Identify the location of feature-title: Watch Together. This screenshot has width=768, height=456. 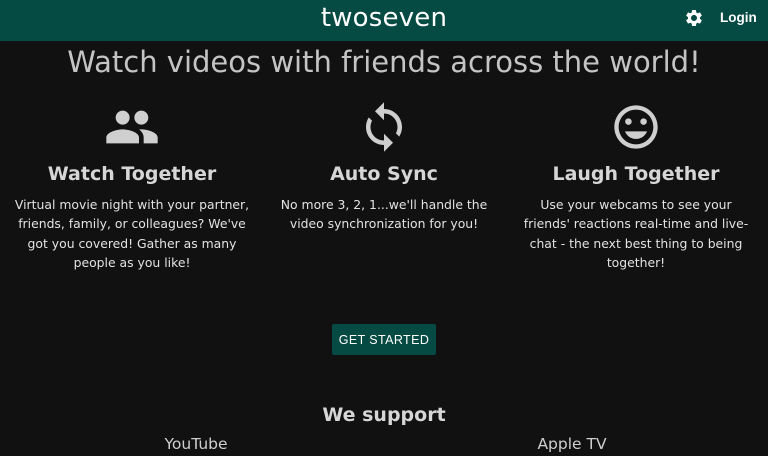
(132, 174).